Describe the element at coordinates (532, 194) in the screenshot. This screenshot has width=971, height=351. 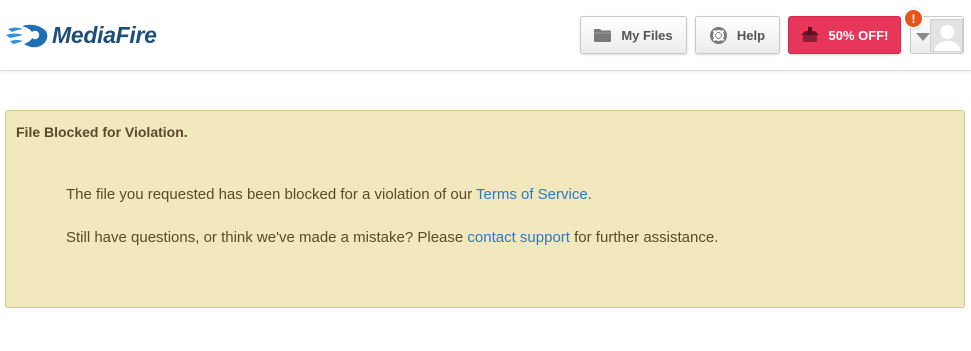
I see `terms-of-service-link: Terms of Service` at that location.